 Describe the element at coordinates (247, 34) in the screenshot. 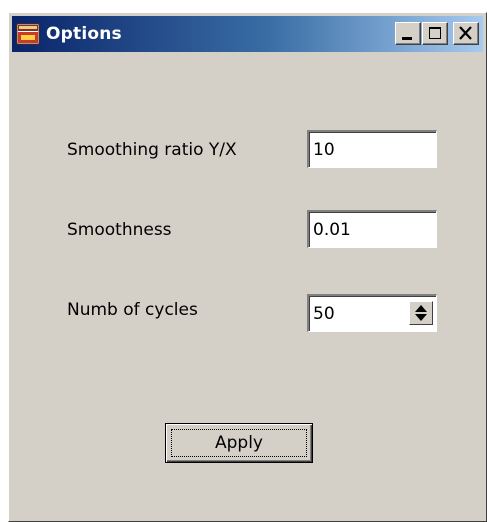

I see `title-bar: Options` at that location.